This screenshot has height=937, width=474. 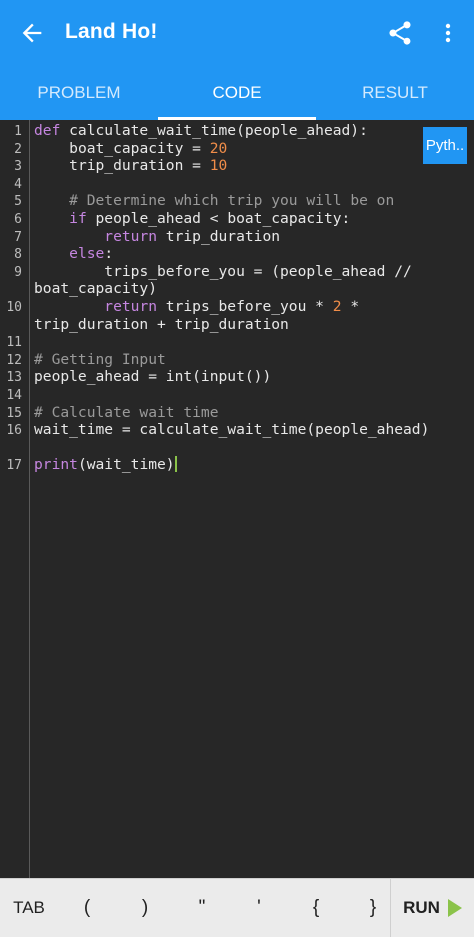 I want to click on toolbar: Land Ho!, so click(x=237, y=33).